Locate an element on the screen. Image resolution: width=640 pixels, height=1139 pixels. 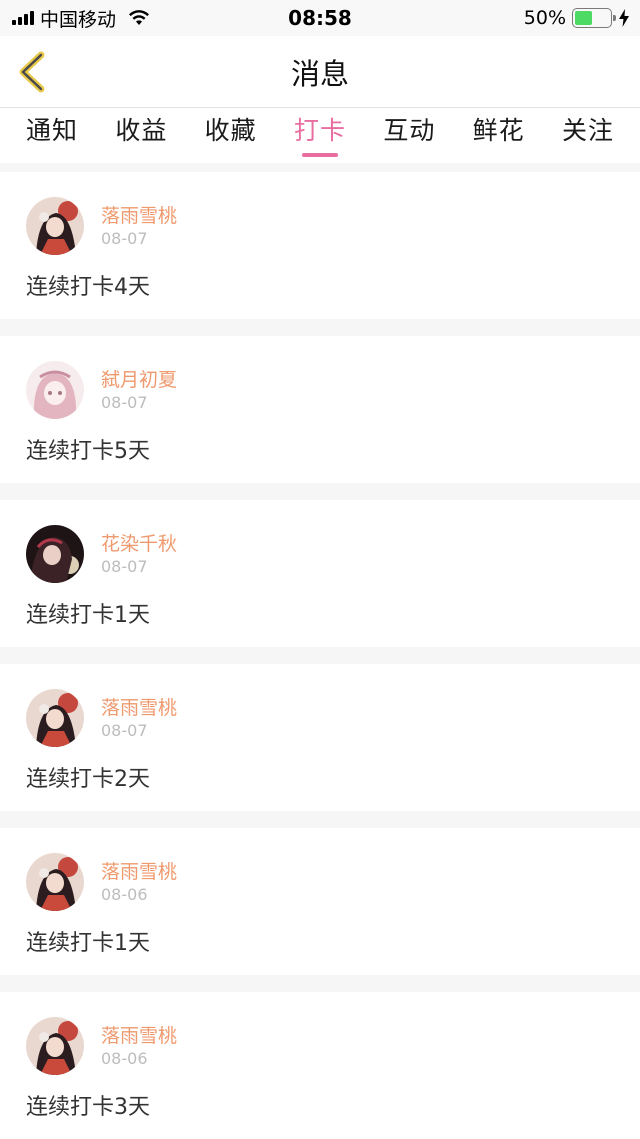
meta: 弑月初夏 08-07 is located at coordinates (139, 390).